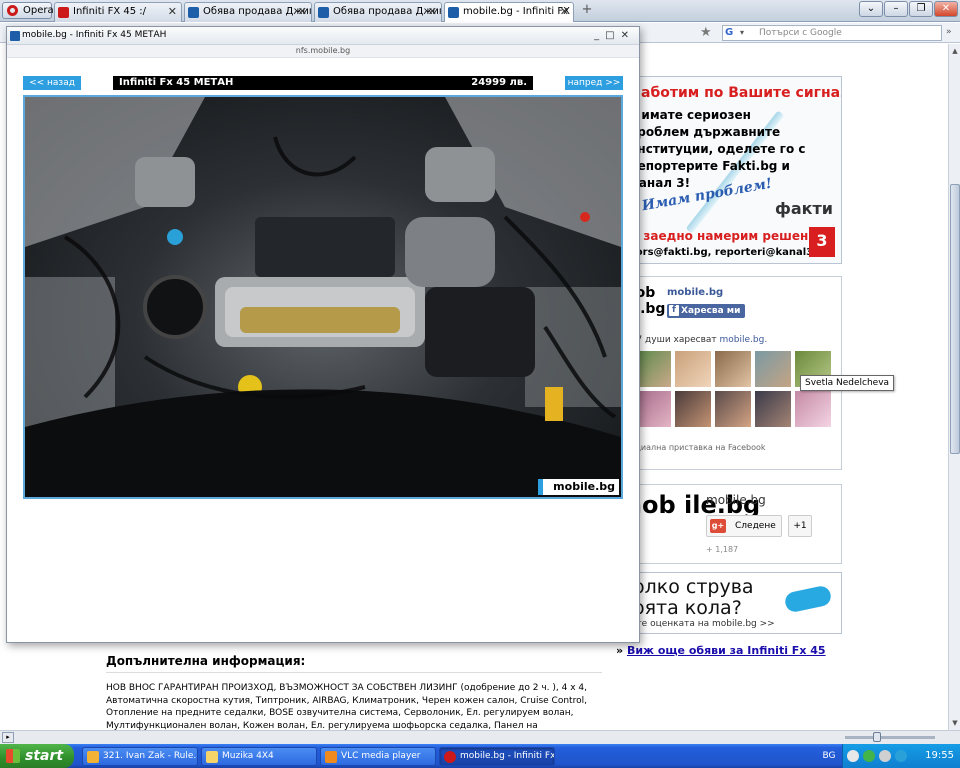 This screenshot has height=768, width=960. What do you see at coordinates (453, 12) in the screenshot?
I see `mobile-bg-favicon-icon` at bounding box center [453, 12].